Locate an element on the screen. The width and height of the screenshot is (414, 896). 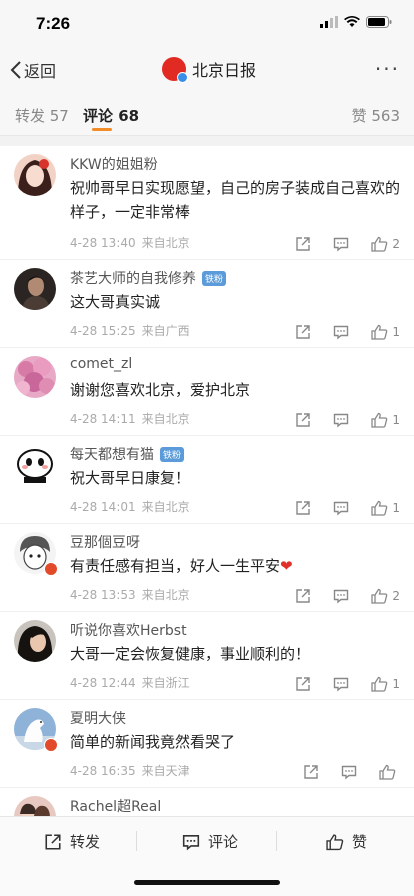
avatar-cartoon-face-icon is located at coordinates (35, 465).